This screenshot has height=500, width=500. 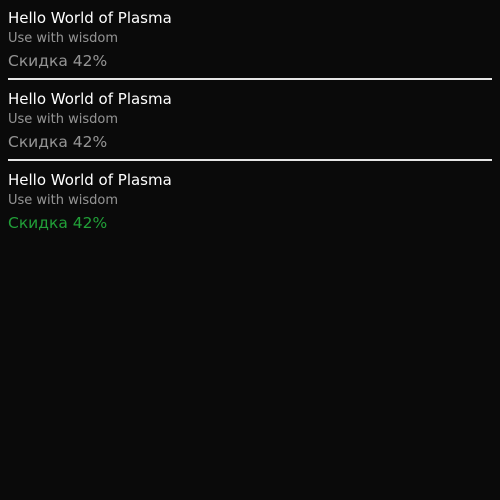 I want to click on cell-label-accent: Скидка 42%, so click(x=58, y=223).